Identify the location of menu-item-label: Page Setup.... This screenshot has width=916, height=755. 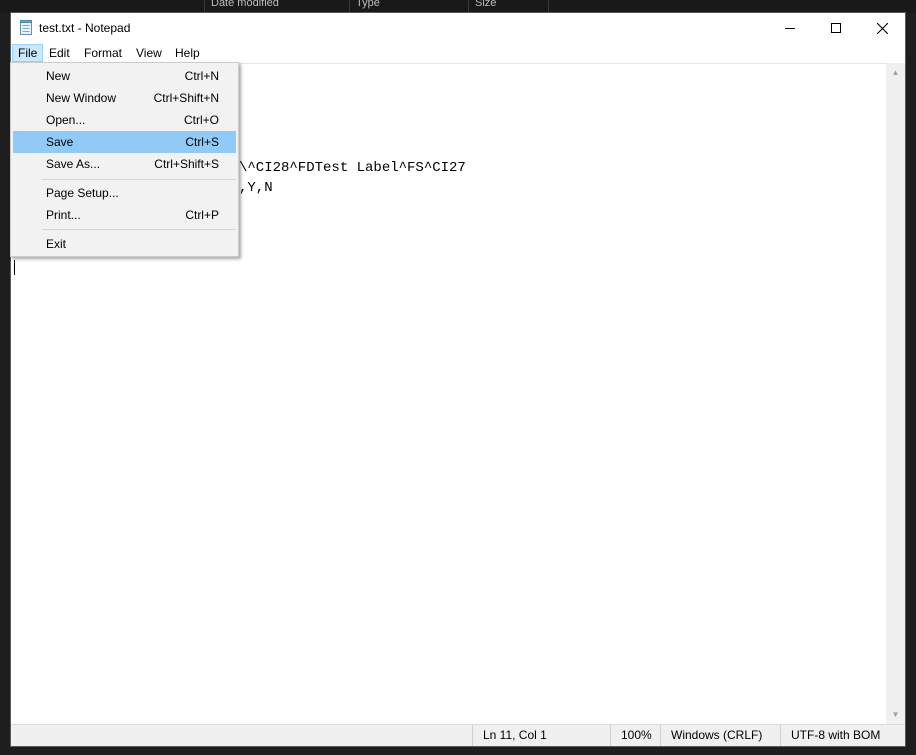
(82, 193).